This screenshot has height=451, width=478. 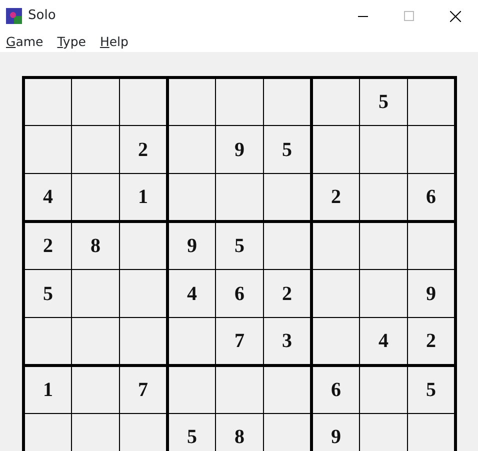 I want to click on menu-item: Game, so click(x=24, y=42).